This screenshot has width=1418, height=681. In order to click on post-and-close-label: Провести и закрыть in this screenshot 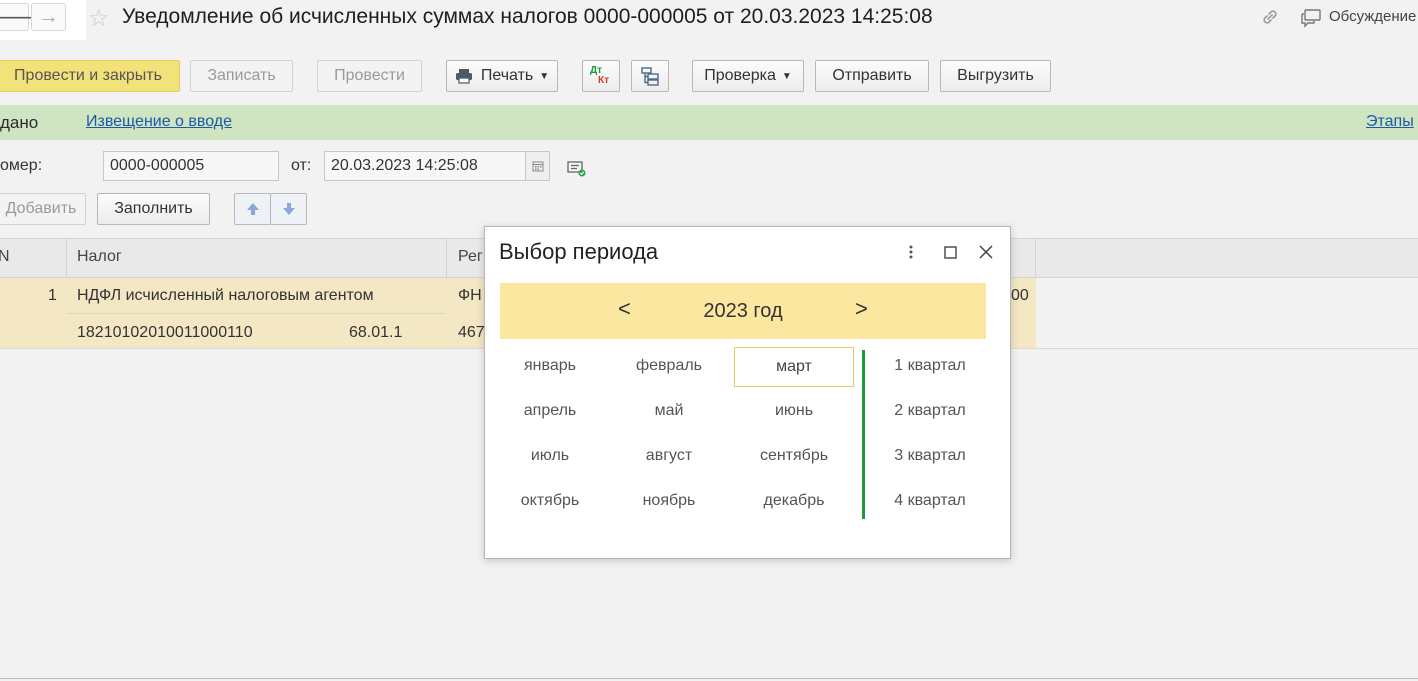, I will do `click(88, 75)`.